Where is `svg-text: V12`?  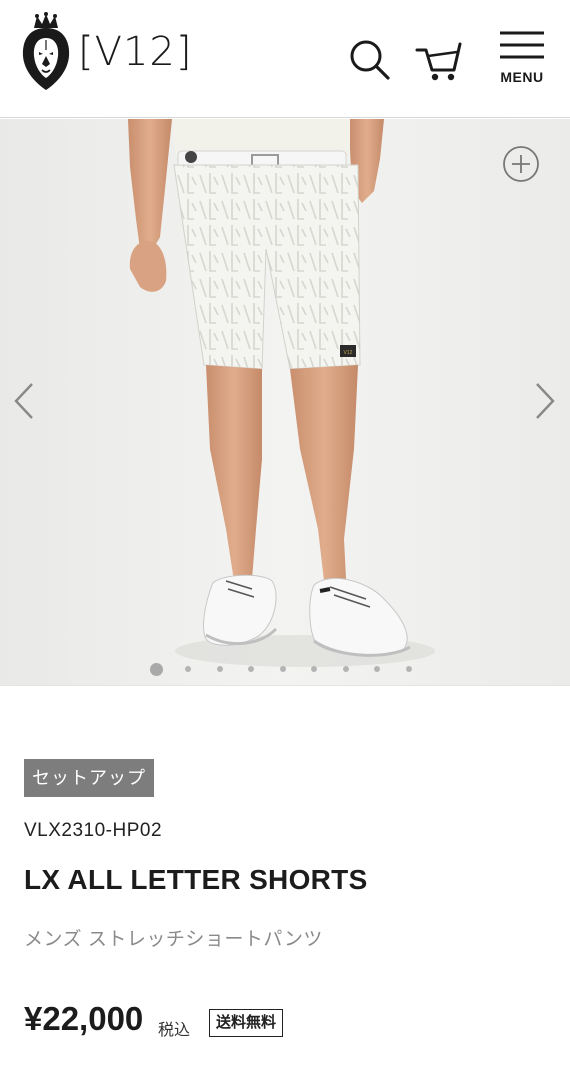 svg-text: V12 is located at coordinates (348, 353).